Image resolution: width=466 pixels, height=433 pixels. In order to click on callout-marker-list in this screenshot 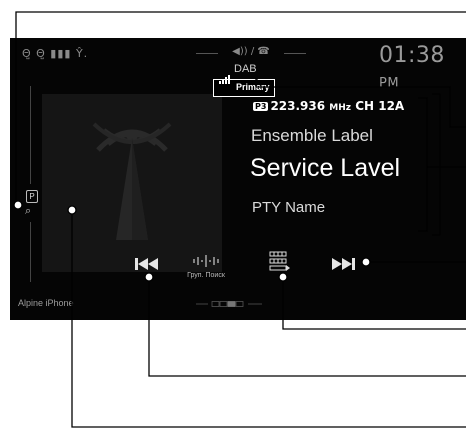, I will do `click(283, 277)`.